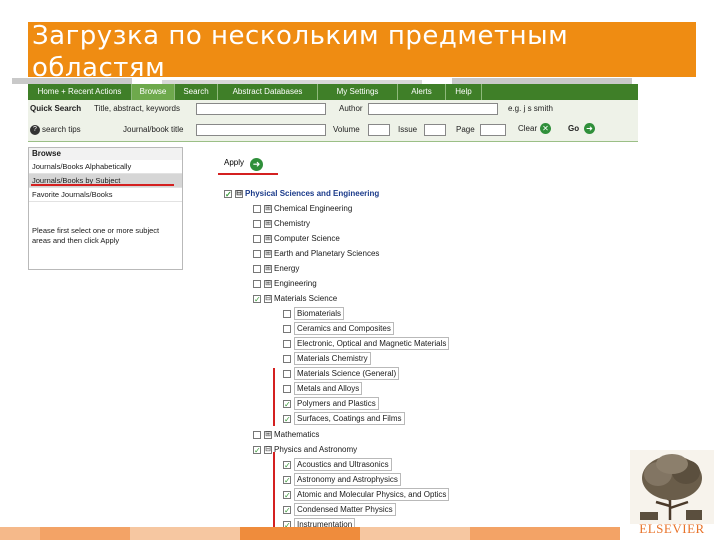 This screenshot has height=540, width=720. Describe the element at coordinates (346, 129) in the screenshot. I see `volume-label: Volume` at that location.